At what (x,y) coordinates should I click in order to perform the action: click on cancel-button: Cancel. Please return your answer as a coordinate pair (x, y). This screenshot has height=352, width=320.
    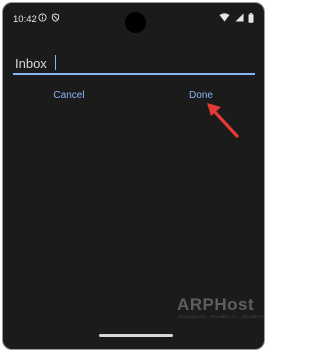
    Looking at the image, I should click on (69, 96).